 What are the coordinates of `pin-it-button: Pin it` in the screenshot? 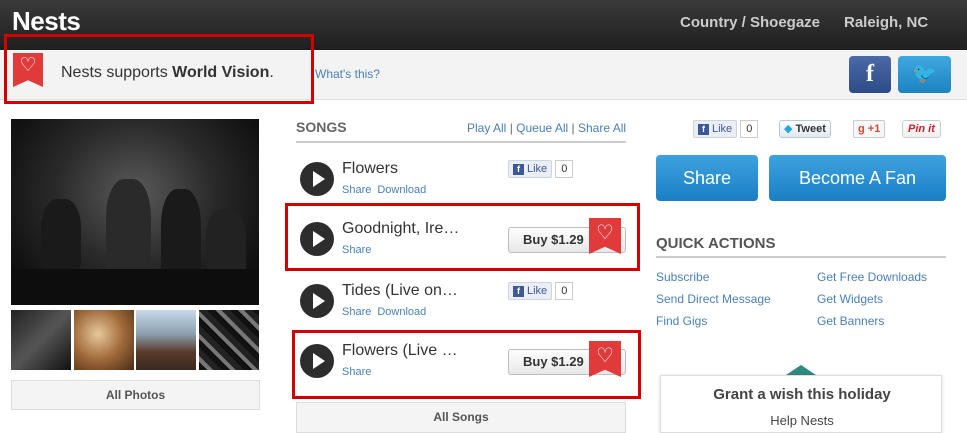 It's located at (921, 129).